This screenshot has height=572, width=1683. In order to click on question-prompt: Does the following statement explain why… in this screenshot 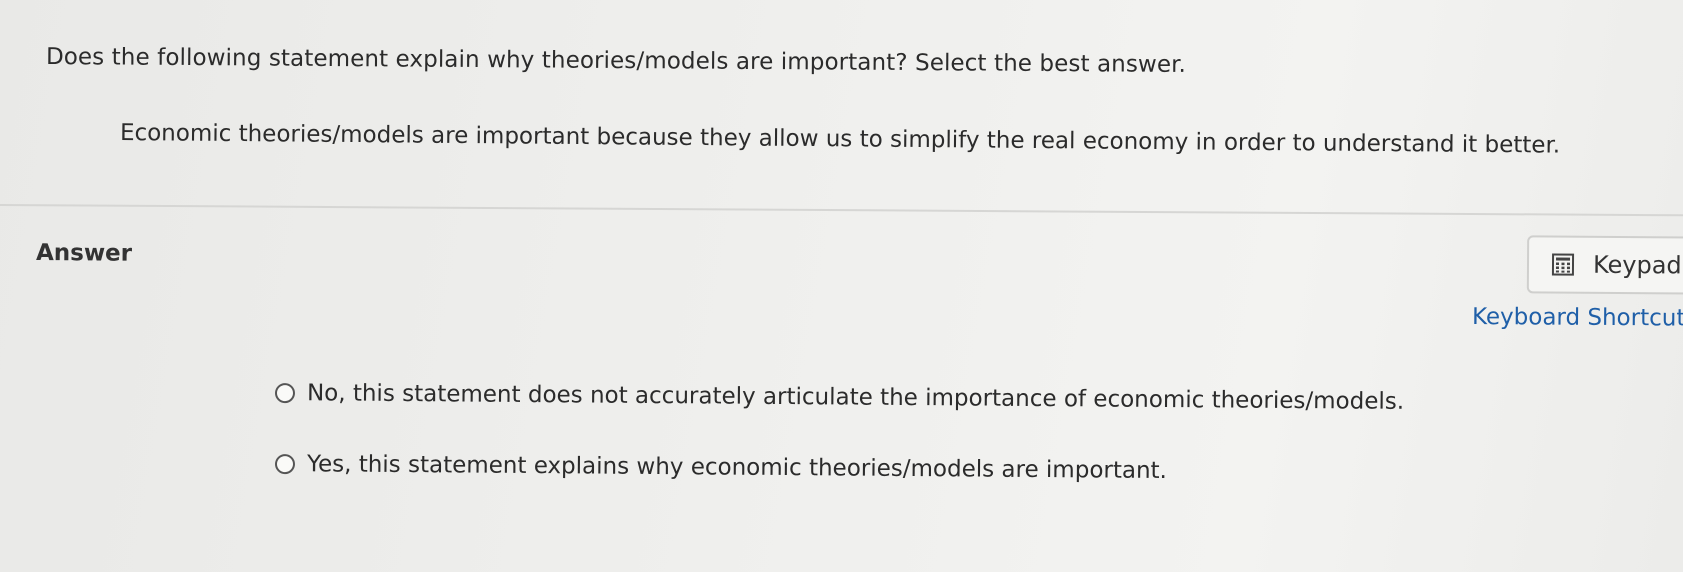, I will do `click(616, 61)`.